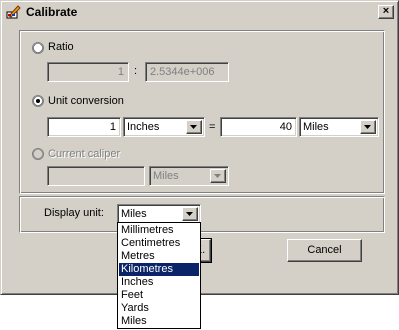 The height and width of the screenshot is (330, 399). What do you see at coordinates (189, 176) in the screenshot?
I see `caliper-unit-select: Miles` at bounding box center [189, 176].